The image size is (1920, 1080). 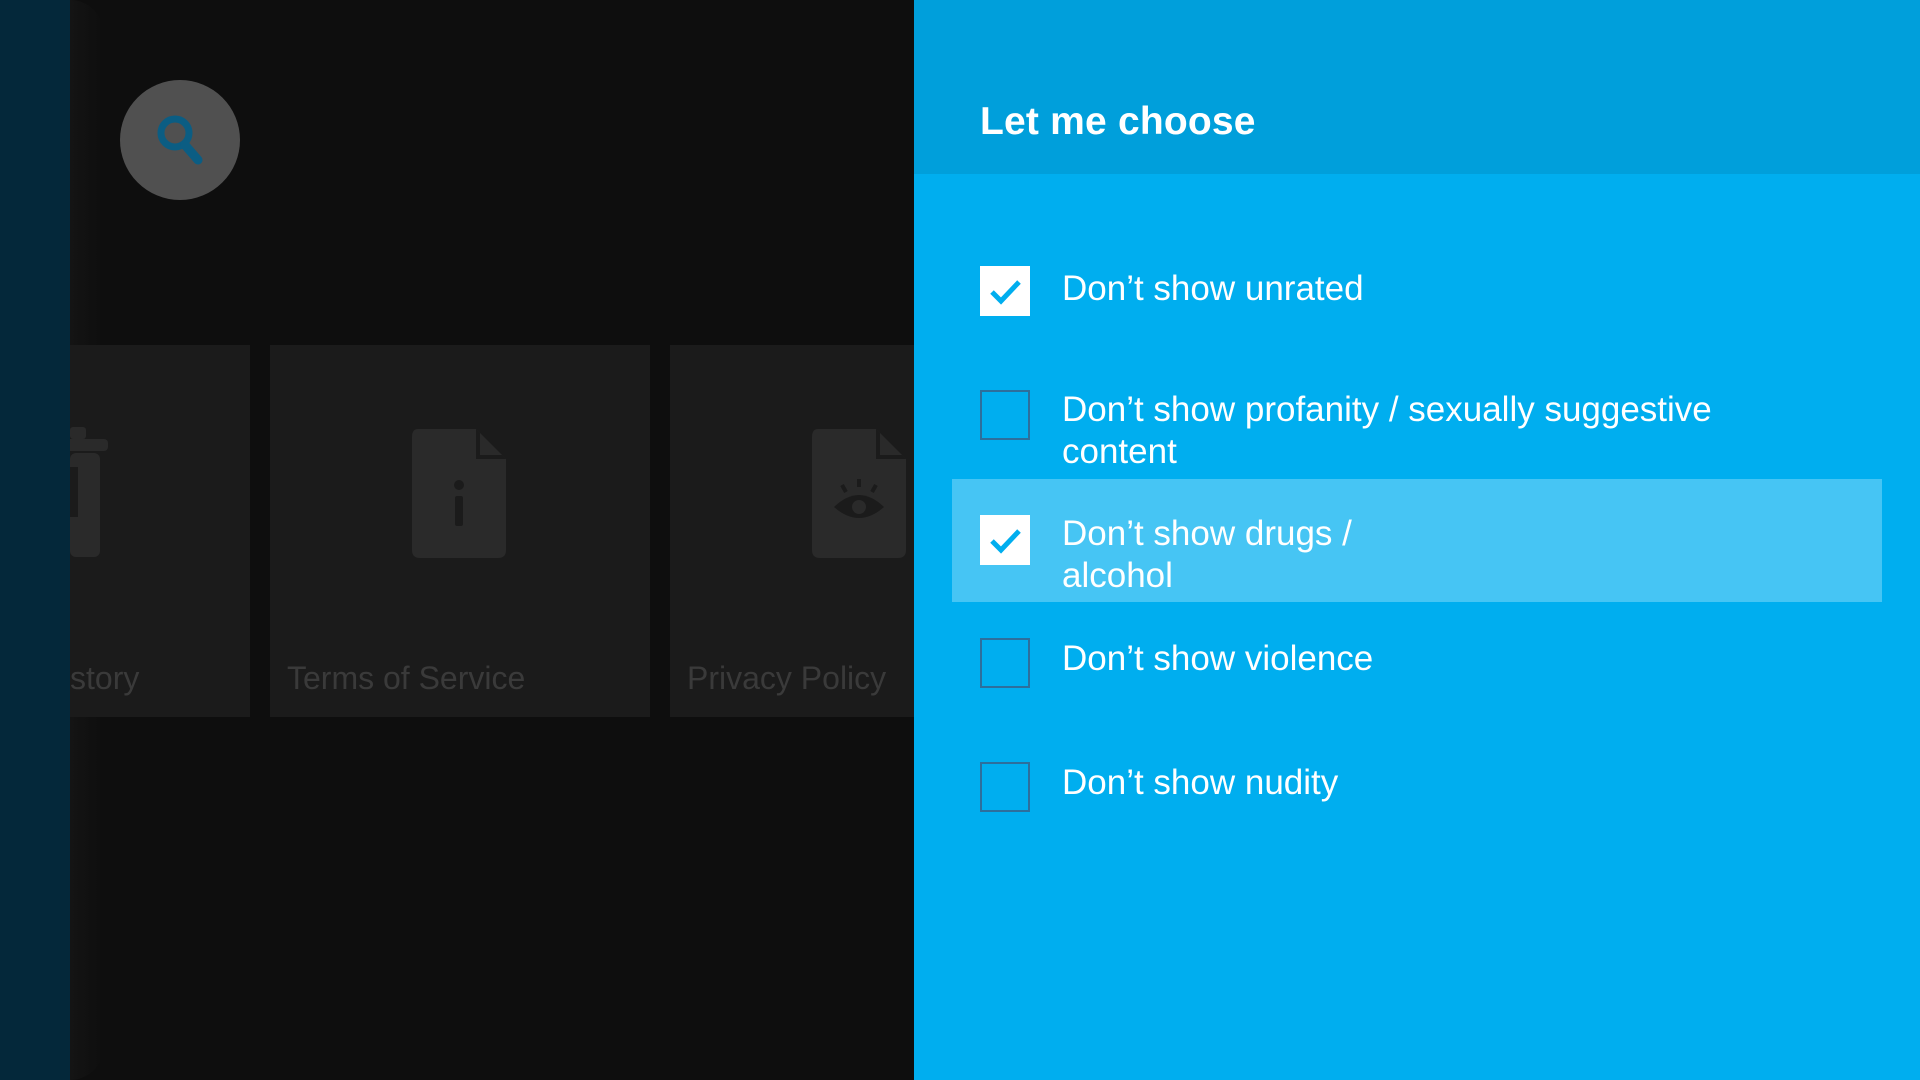 What do you see at coordinates (160, 531) in the screenshot?
I see `history-card: story` at bounding box center [160, 531].